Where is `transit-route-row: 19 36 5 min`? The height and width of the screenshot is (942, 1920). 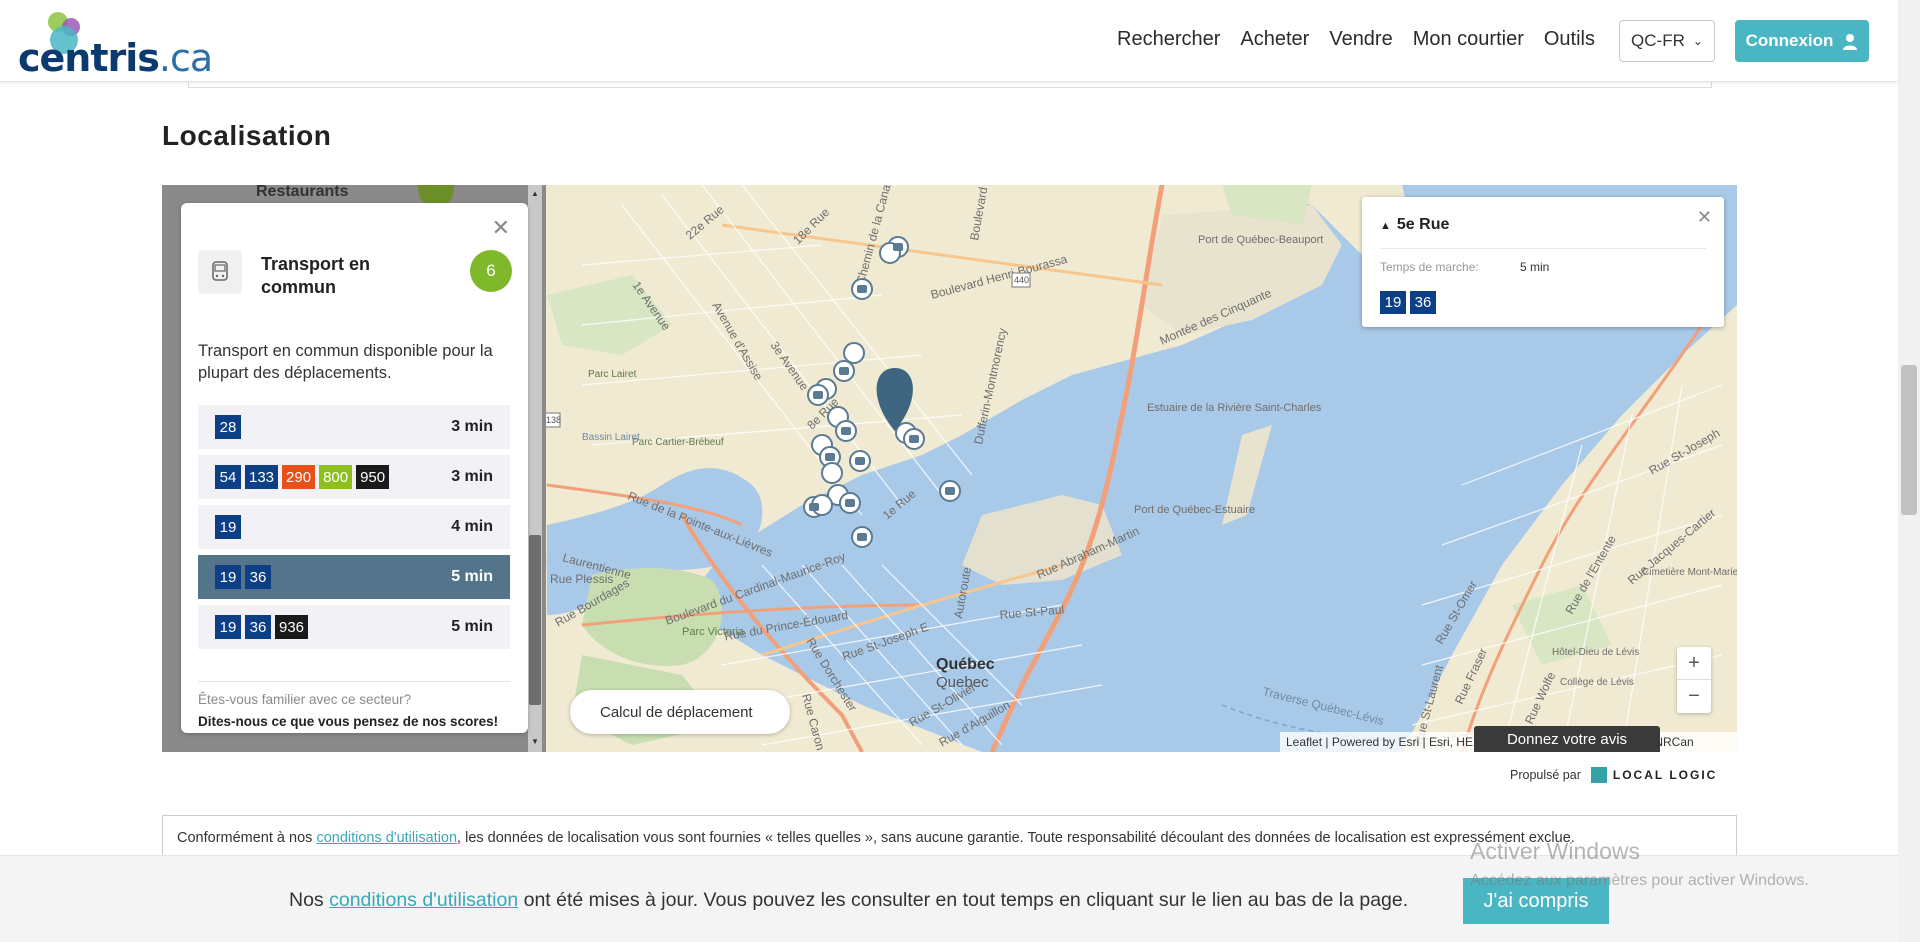 transit-route-row: 19 36 5 min is located at coordinates (354, 577).